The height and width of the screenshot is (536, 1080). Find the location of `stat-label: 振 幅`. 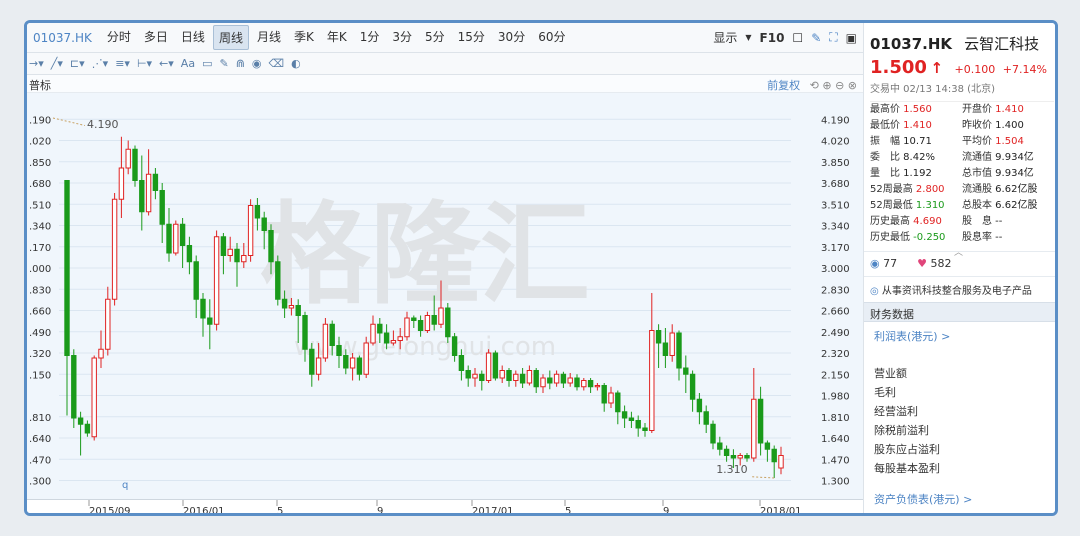

stat-label: 振 幅 is located at coordinates (885, 141).